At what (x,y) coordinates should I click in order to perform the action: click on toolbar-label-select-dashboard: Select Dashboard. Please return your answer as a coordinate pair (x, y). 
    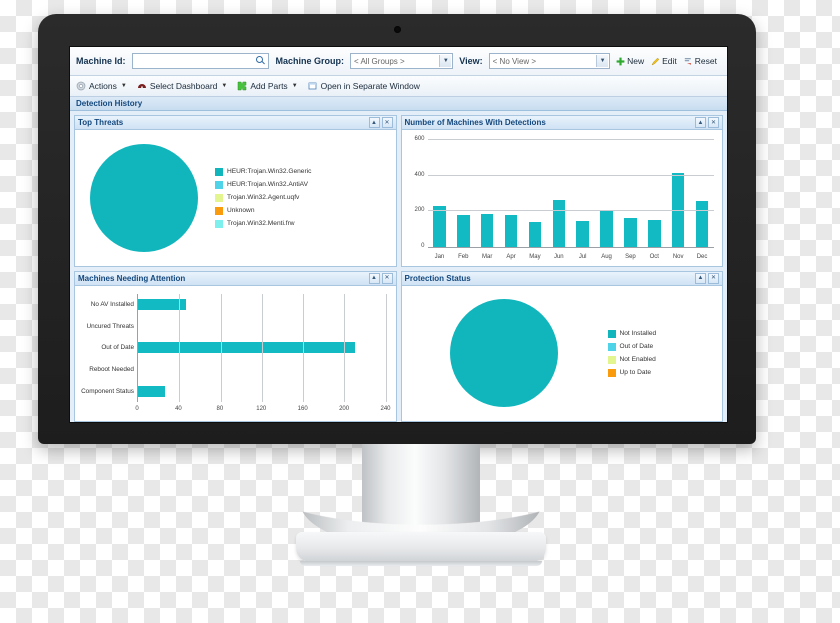
    Looking at the image, I should click on (183, 86).